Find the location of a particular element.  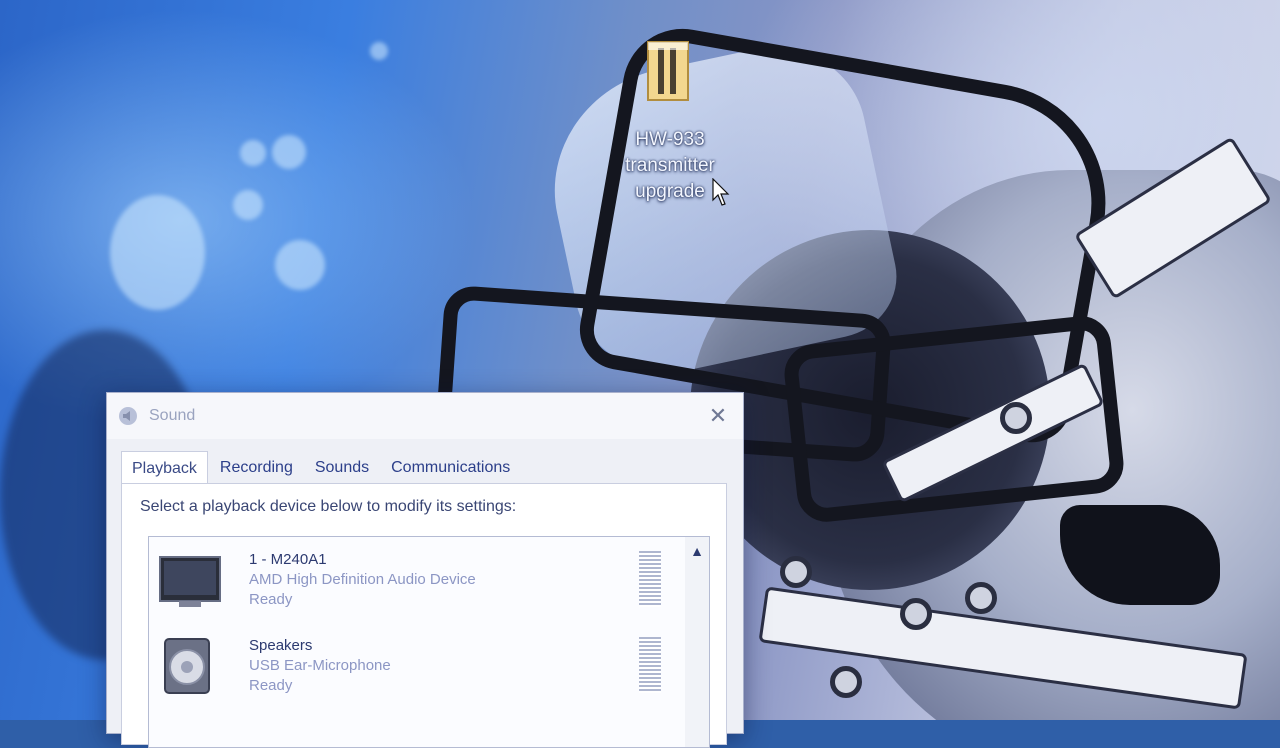

device-item-speakers: Speakers USB Ear-Microphone Ready is located at coordinates (417, 669).